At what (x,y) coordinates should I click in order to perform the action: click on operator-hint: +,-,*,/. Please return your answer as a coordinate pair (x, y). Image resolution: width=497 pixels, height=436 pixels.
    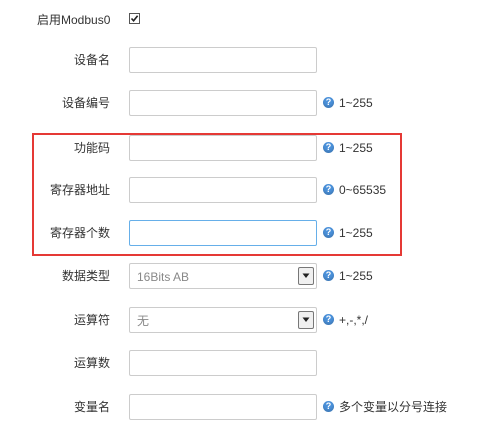
    Looking at the image, I should click on (354, 320).